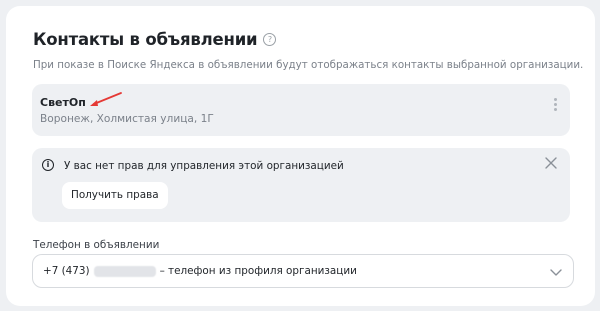  What do you see at coordinates (258, 271) in the screenshot?
I see `phone-suffix: – телефон из профиля организации` at bounding box center [258, 271].